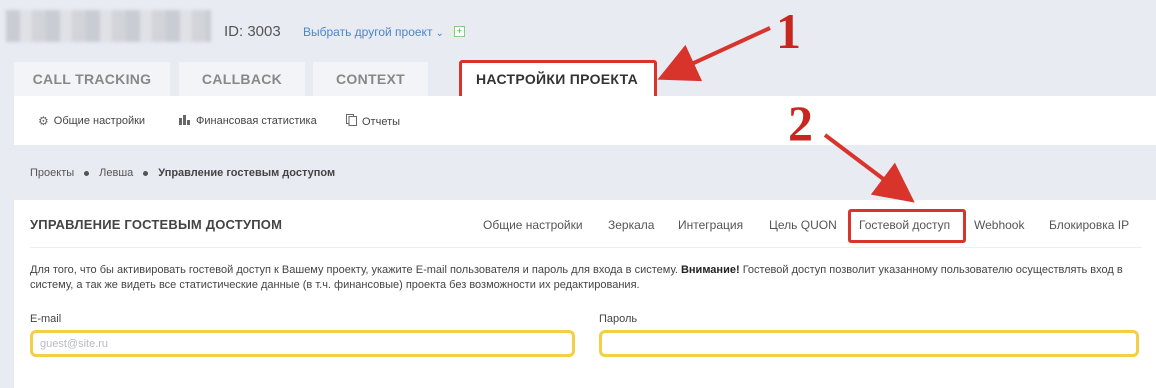 This screenshot has width=1156, height=388. Describe the element at coordinates (370, 79) in the screenshot. I see `tab-context: CONTEXT` at that location.